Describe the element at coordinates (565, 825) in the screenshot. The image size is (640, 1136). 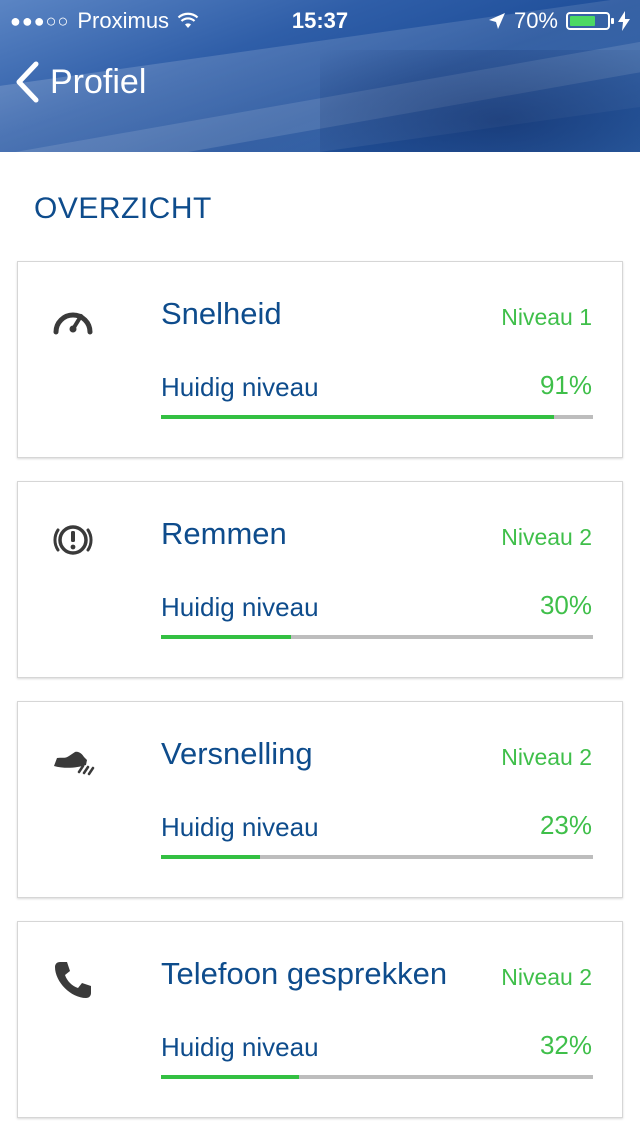
I see `progress-percent: 23%` at that location.